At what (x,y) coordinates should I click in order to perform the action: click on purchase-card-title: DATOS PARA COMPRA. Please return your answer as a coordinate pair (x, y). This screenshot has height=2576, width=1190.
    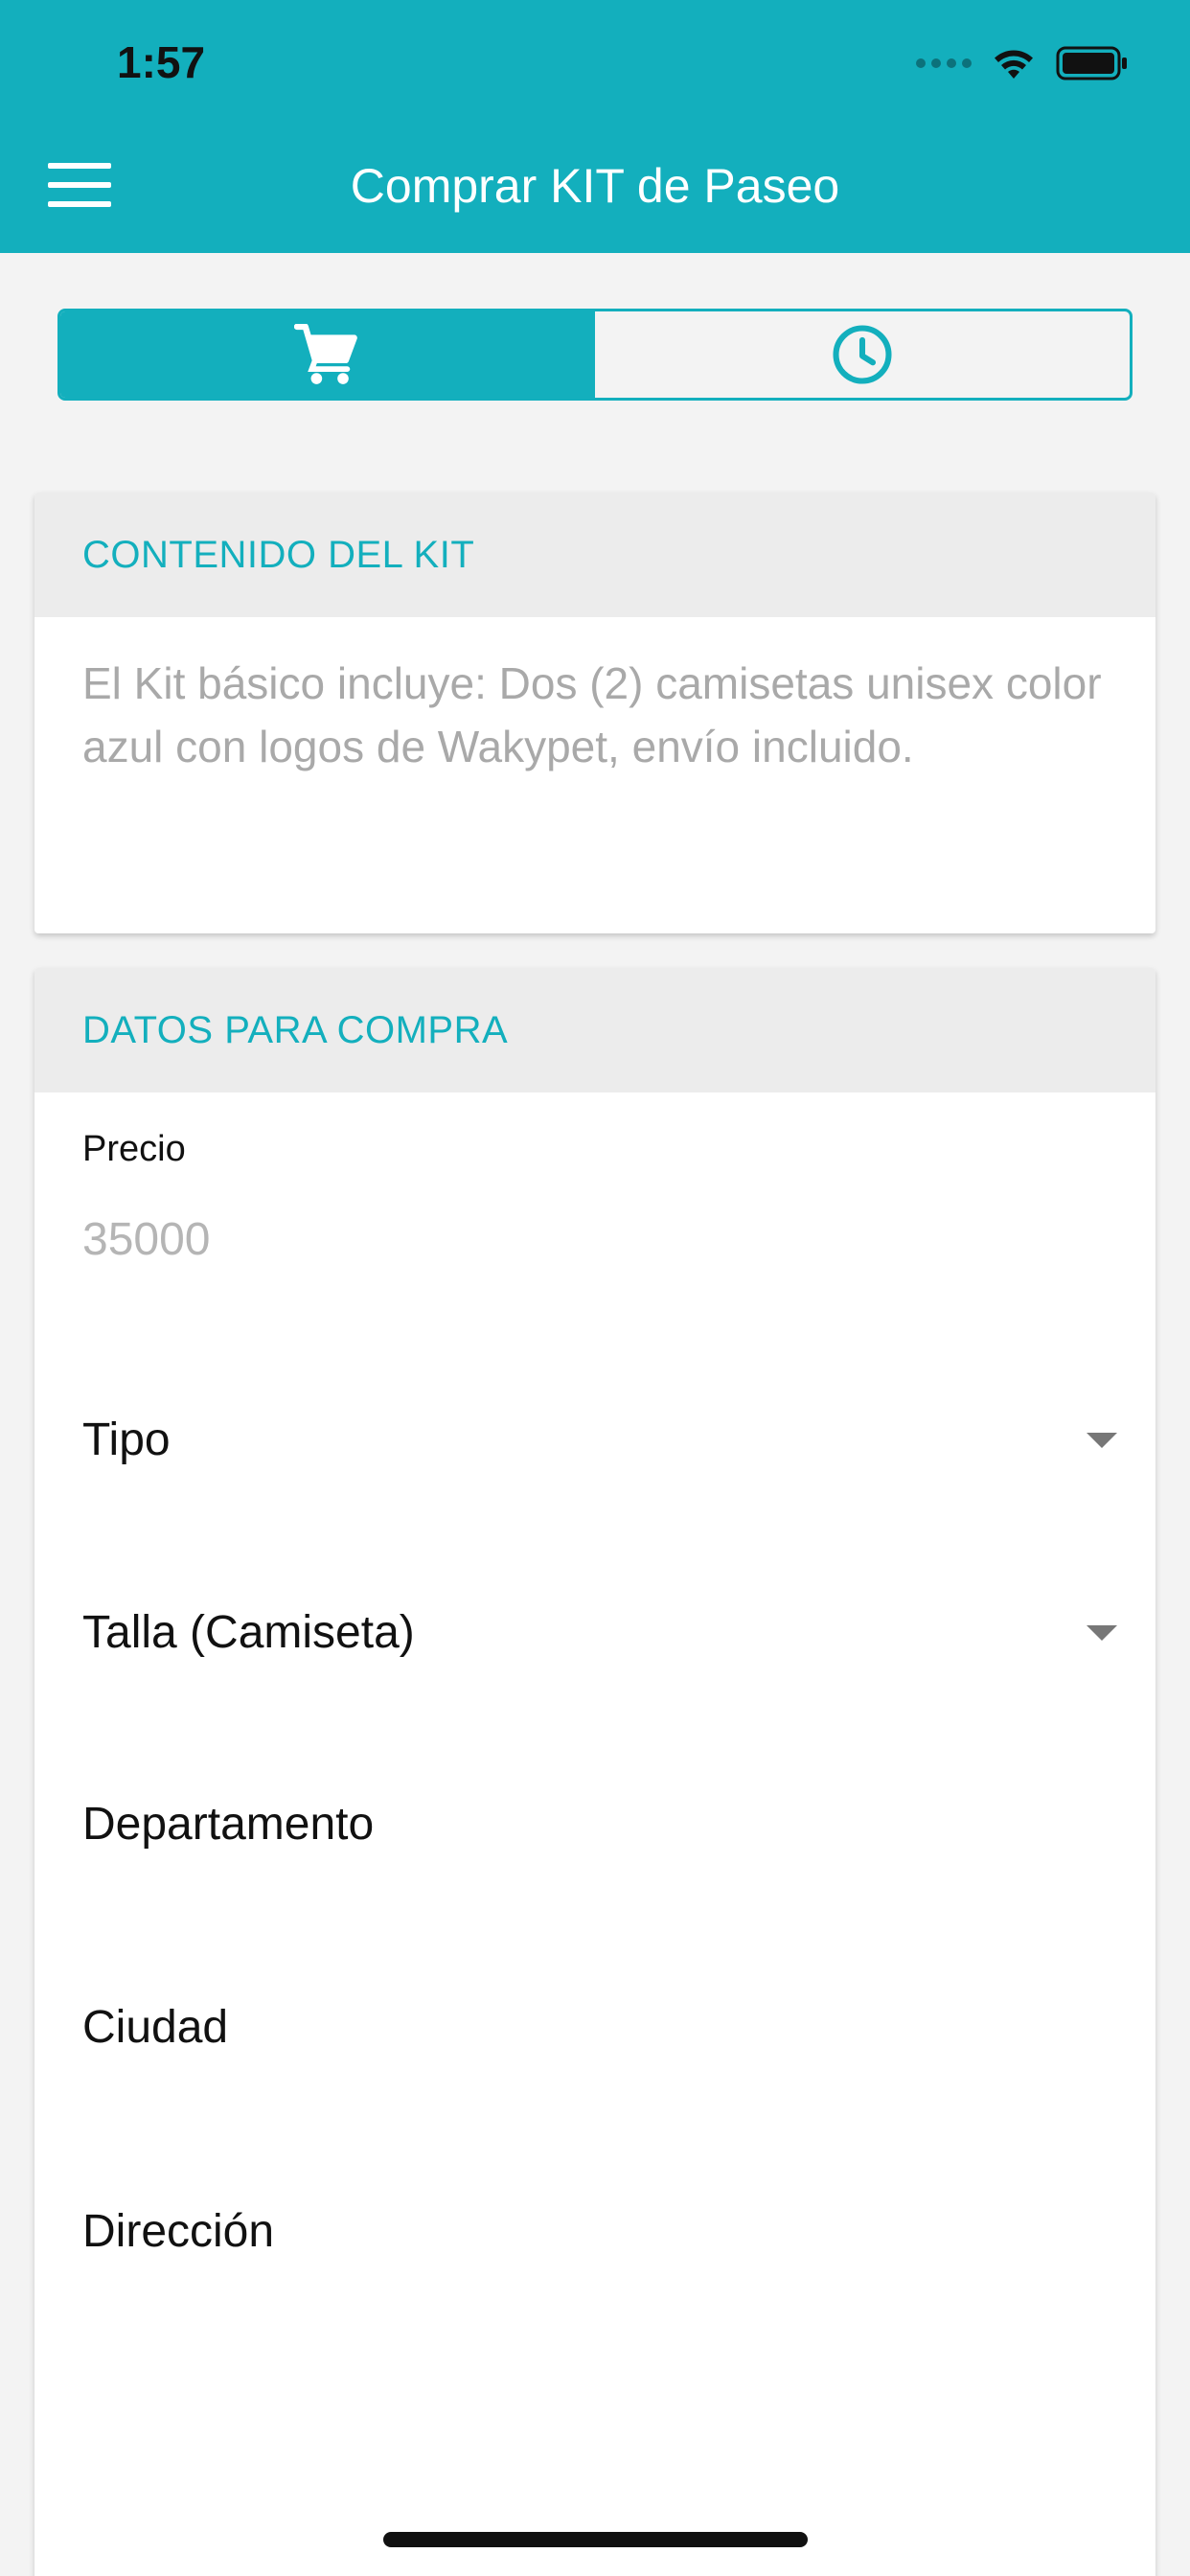
    Looking at the image, I should click on (595, 1030).